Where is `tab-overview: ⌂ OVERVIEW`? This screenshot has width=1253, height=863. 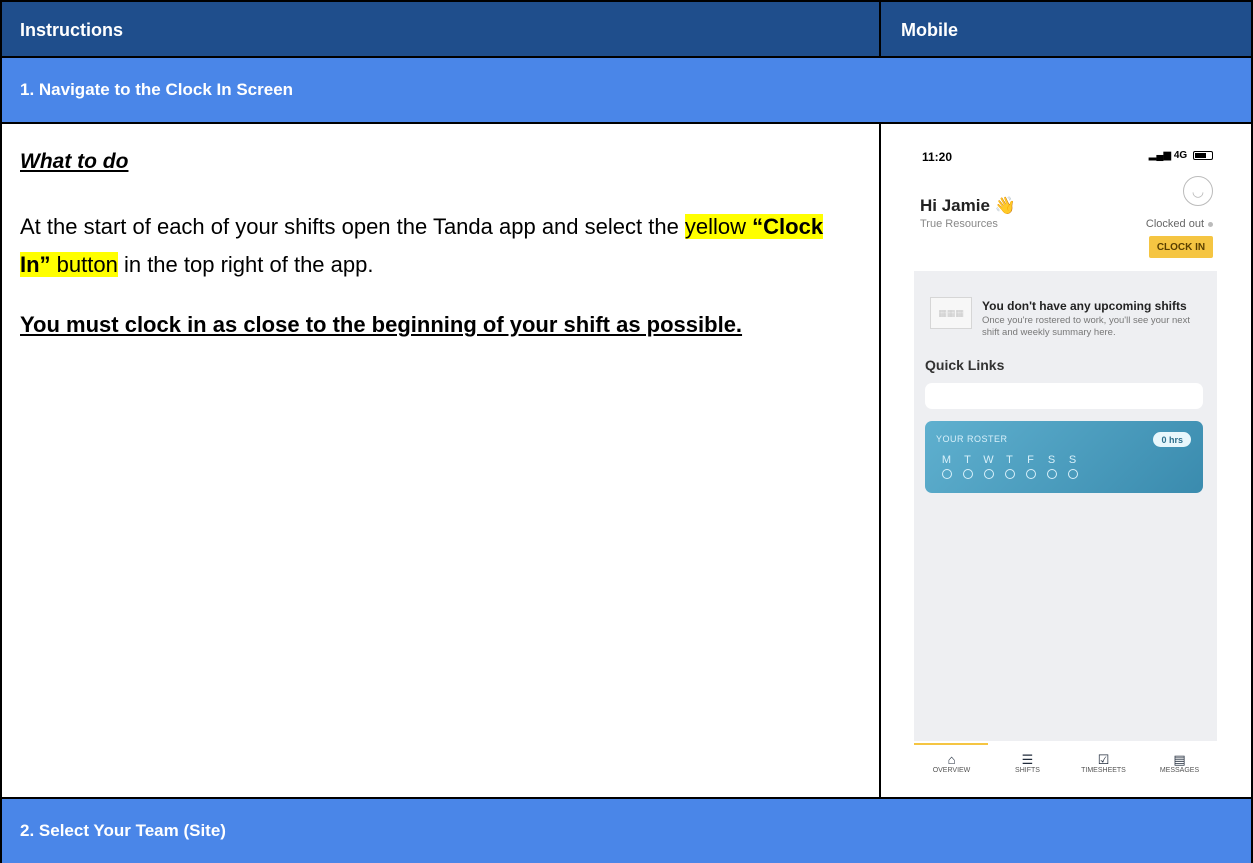
tab-overview: ⌂ OVERVIEW is located at coordinates (951, 763).